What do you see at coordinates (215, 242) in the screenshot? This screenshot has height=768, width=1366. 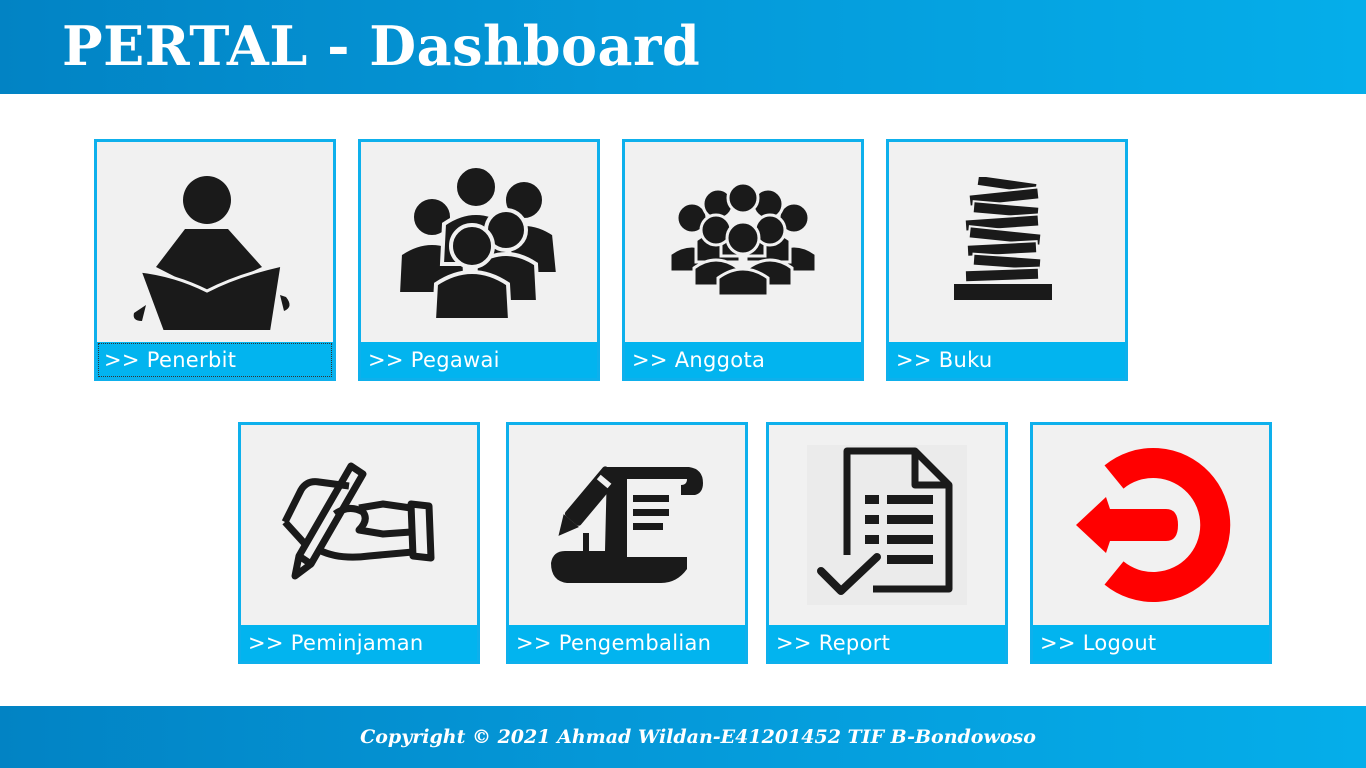 I see `reading-person-icon` at bounding box center [215, 242].